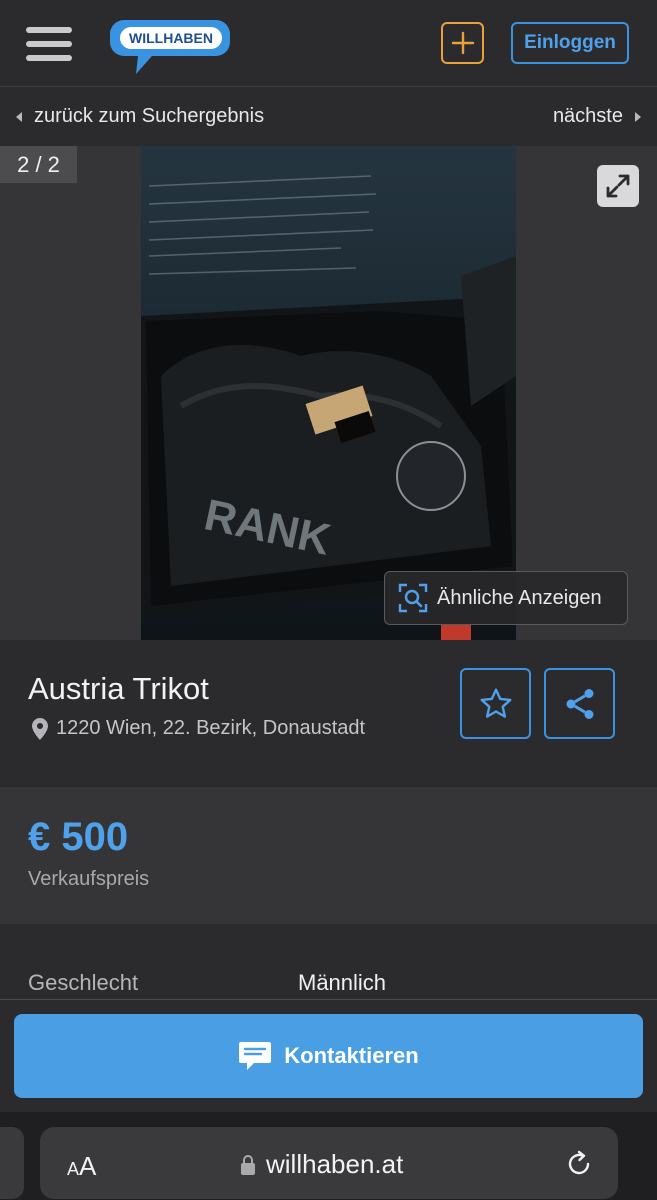 The image size is (657, 1200). I want to click on top-header: WILLHABEN Einloggen, so click(328, 43).